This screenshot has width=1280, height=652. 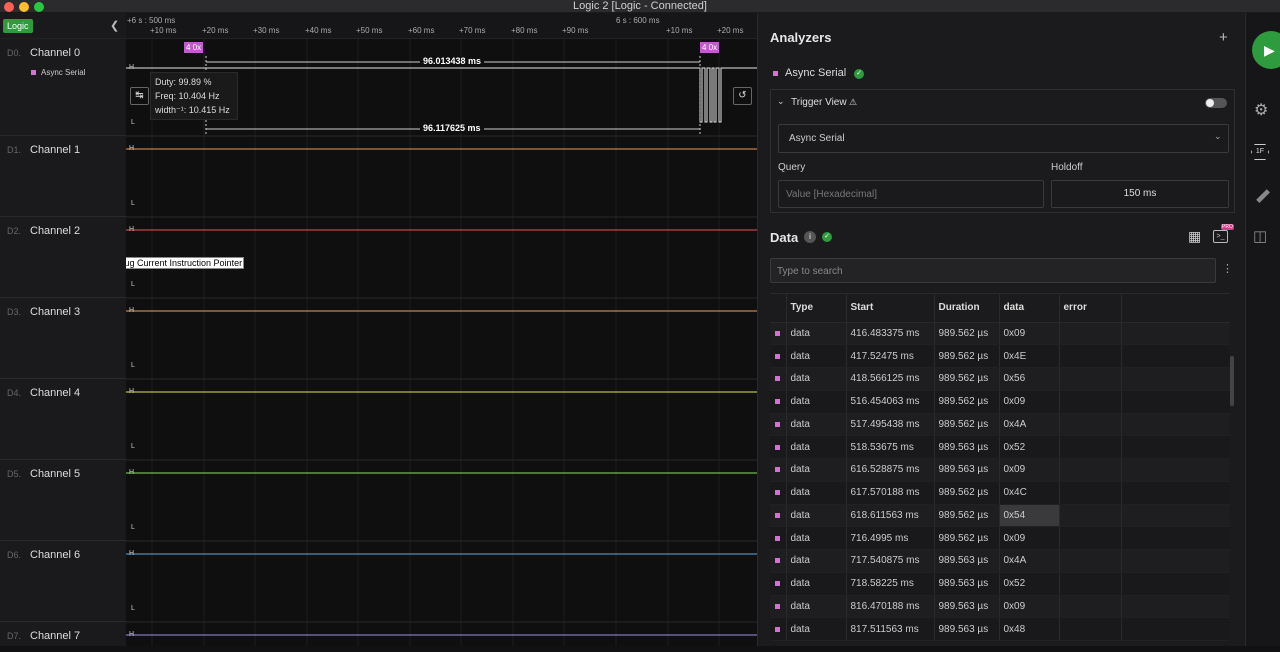 What do you see at coordinates (1000, 425) in the screenshot?
I see `table-row: data 517.495438 ms 989.562 µs 0x4A` at bounding box center [1000, 425].